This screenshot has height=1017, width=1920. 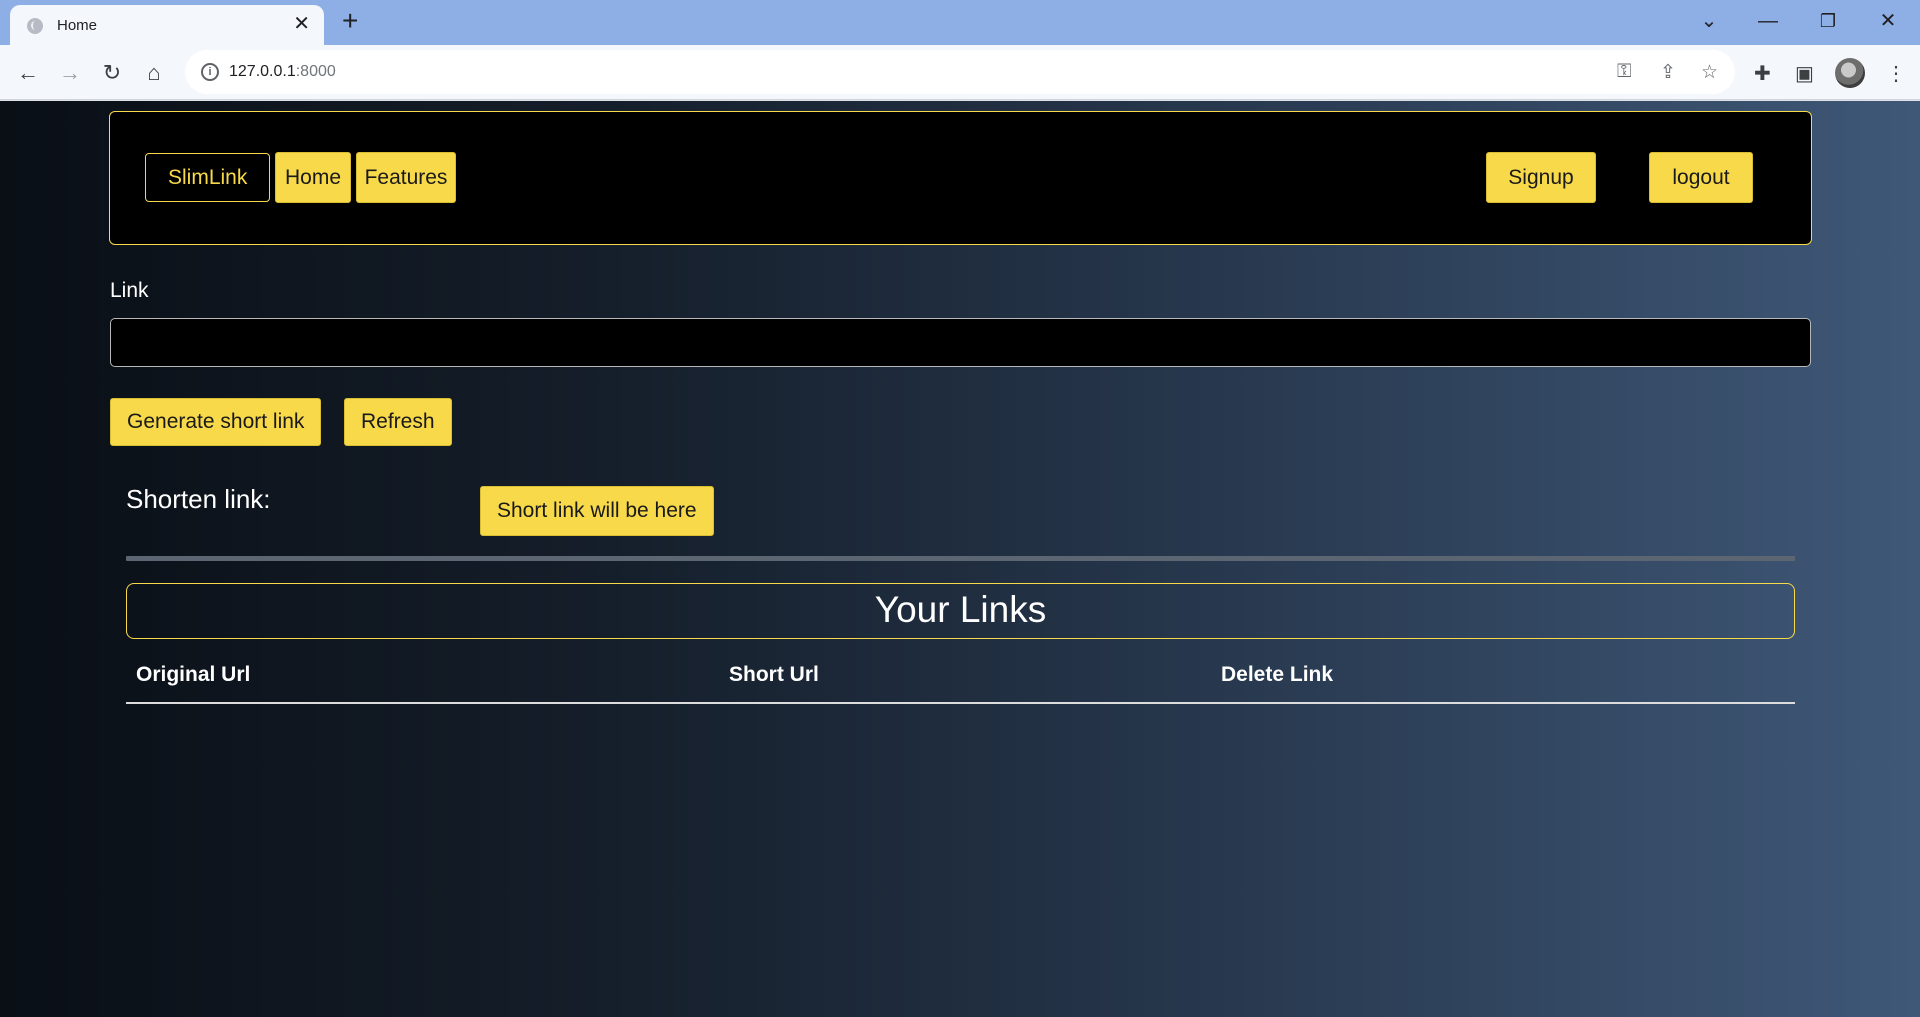 What do you see at coordinates (208, 177) in the screenshot?
I see `brand-link: SlimLink` at bounding box center [208, 177].